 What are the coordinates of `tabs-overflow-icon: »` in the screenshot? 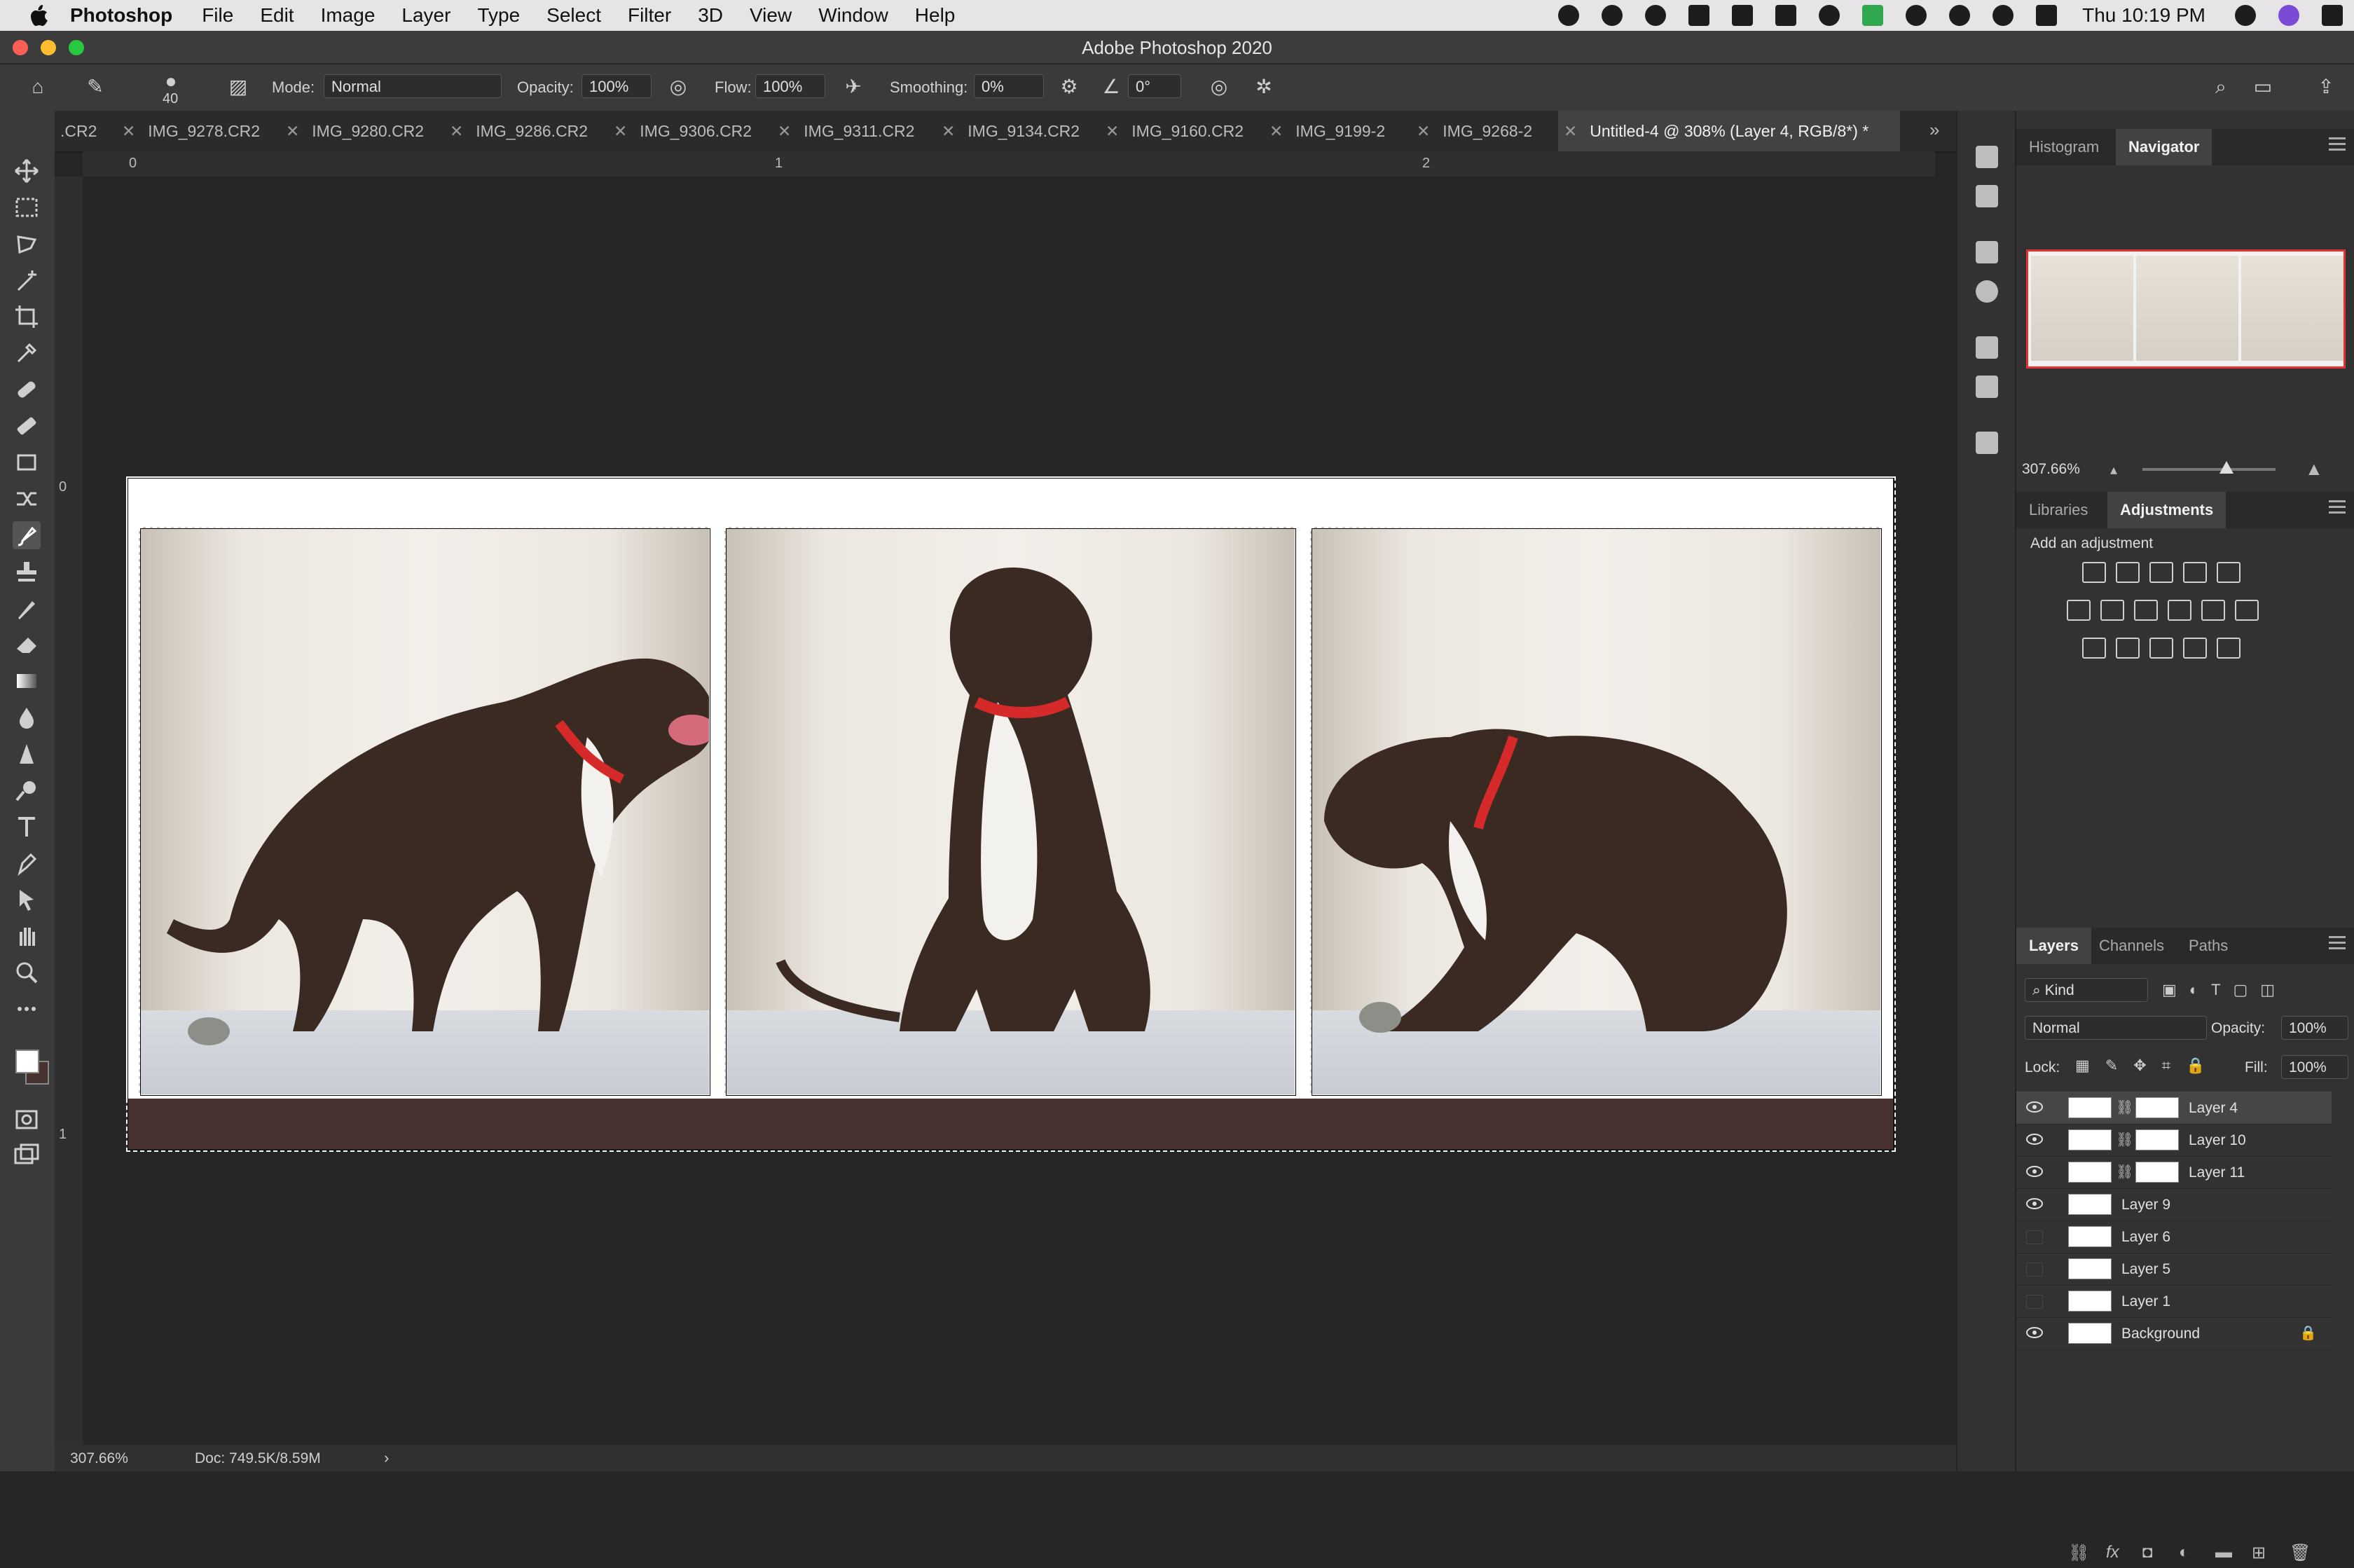 It's located at (1934, 130).